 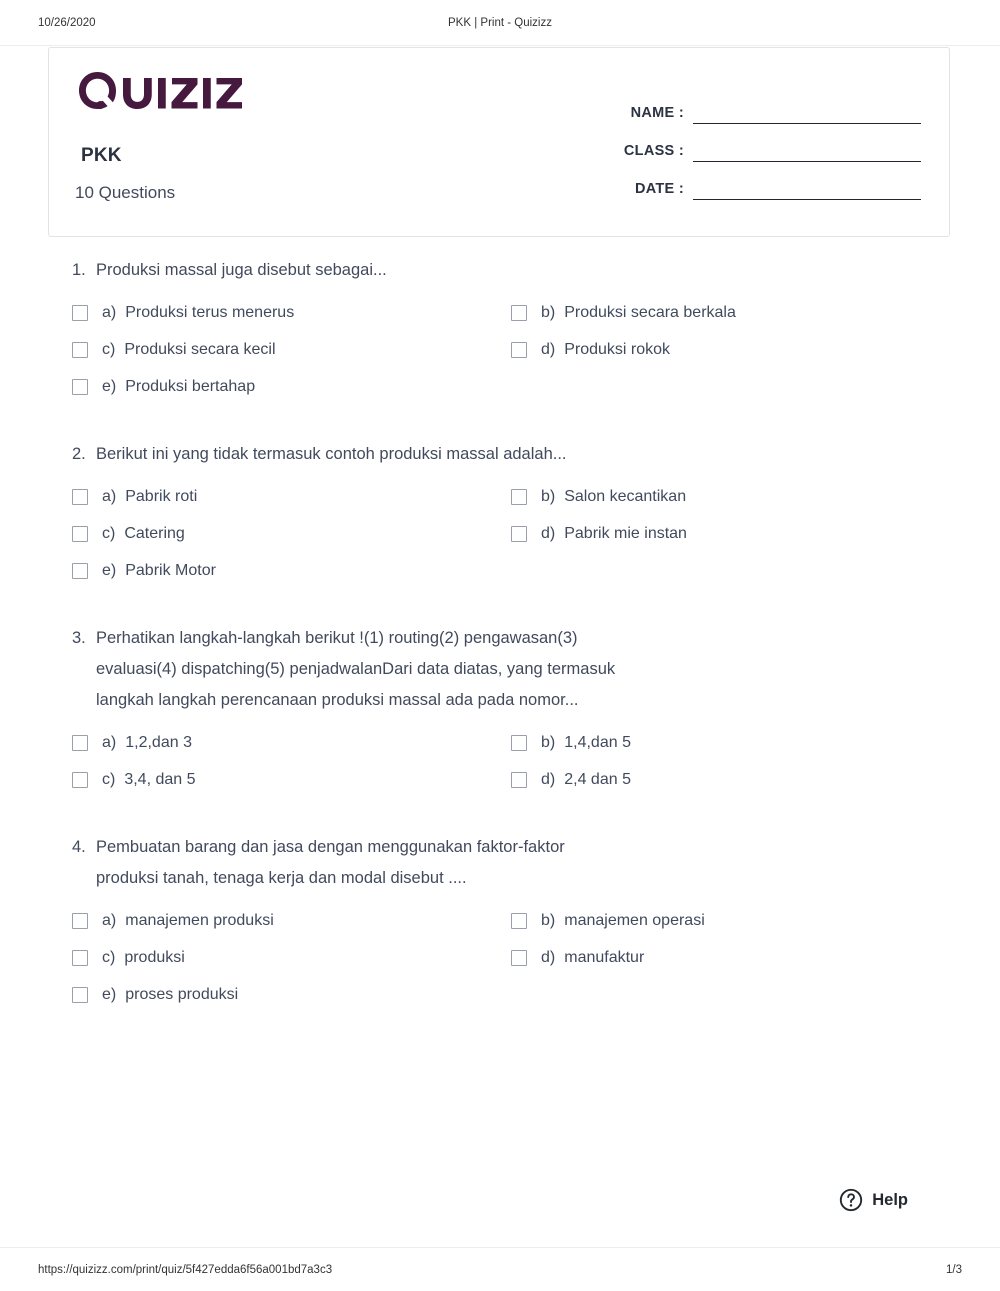 I want to click on option-item: d) manufaktur, so click(x=730, y=957).